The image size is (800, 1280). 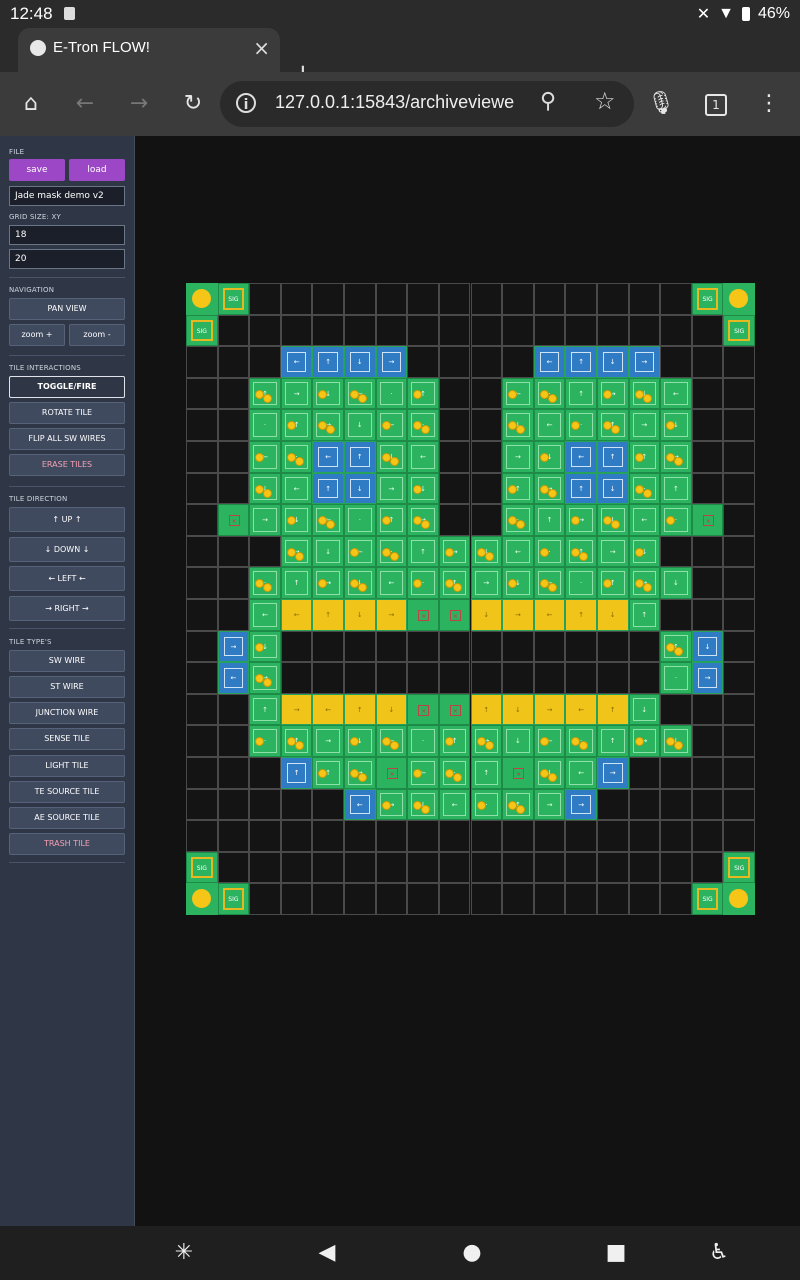 I want to click on zoom-out-button: zoom -, so click(x=97, y=335).